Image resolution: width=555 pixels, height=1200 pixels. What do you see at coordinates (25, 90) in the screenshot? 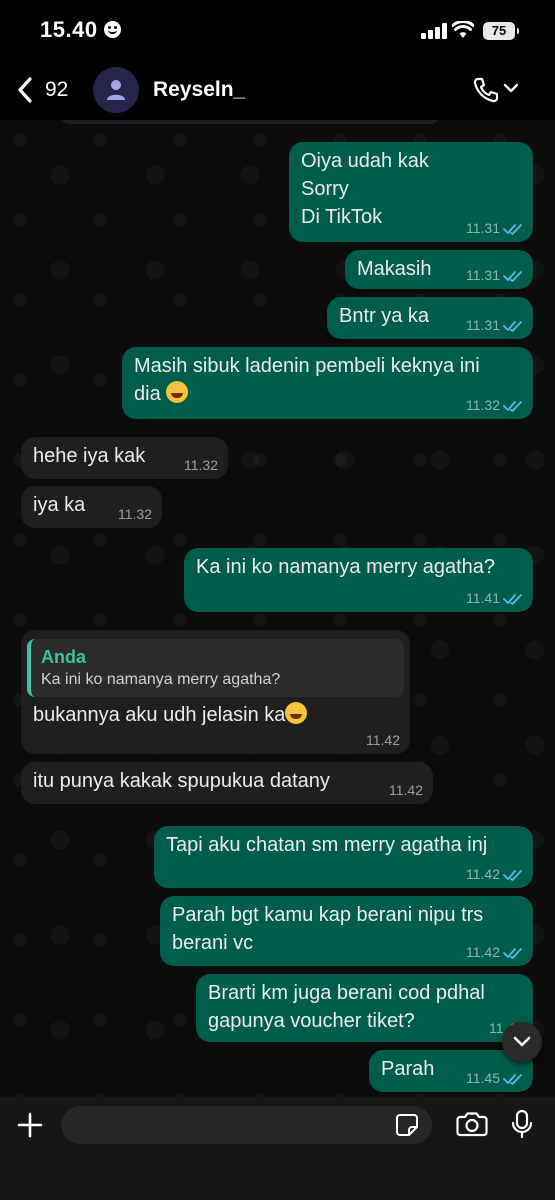
I see `back-chevron-icon` at bounding box center [25, 90].